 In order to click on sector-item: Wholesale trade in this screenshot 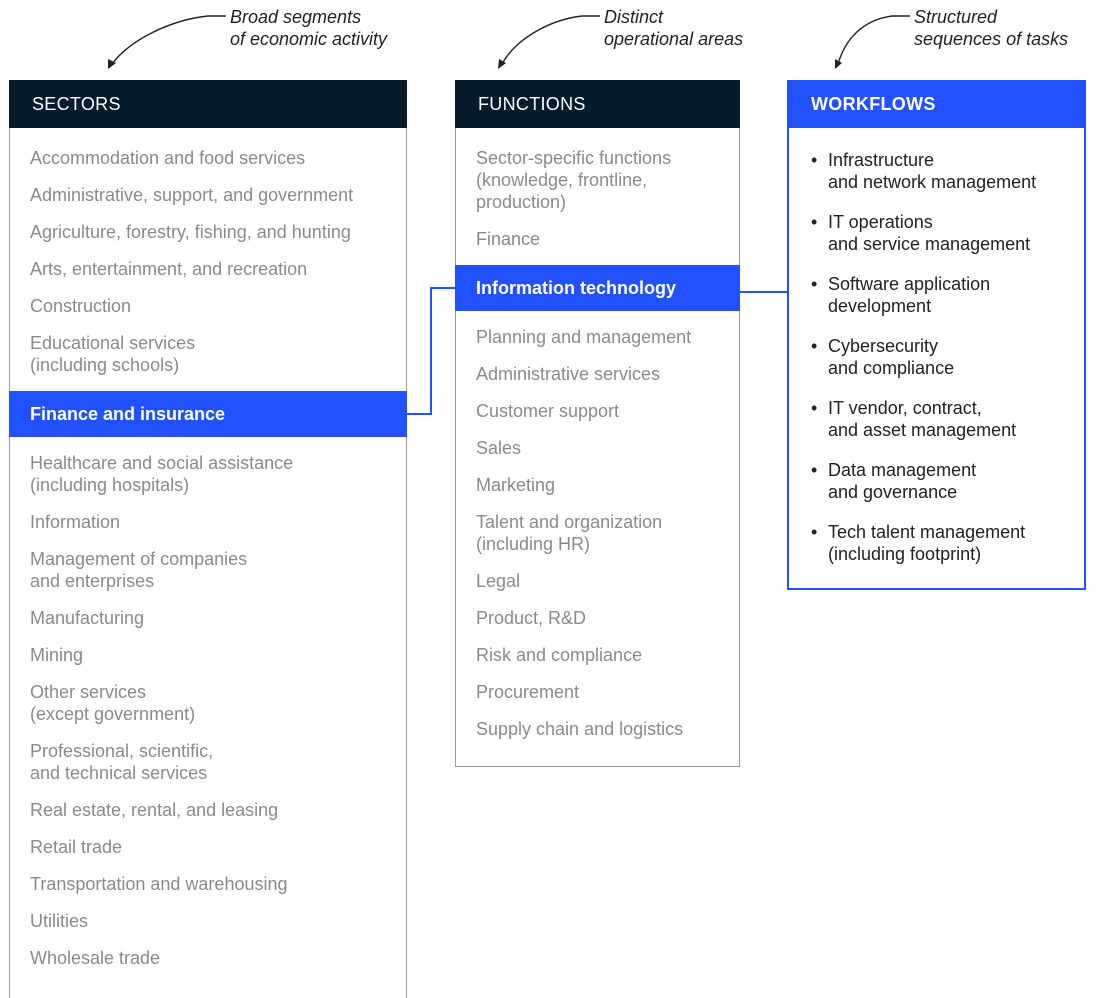, I will do `click(95, 958)`.